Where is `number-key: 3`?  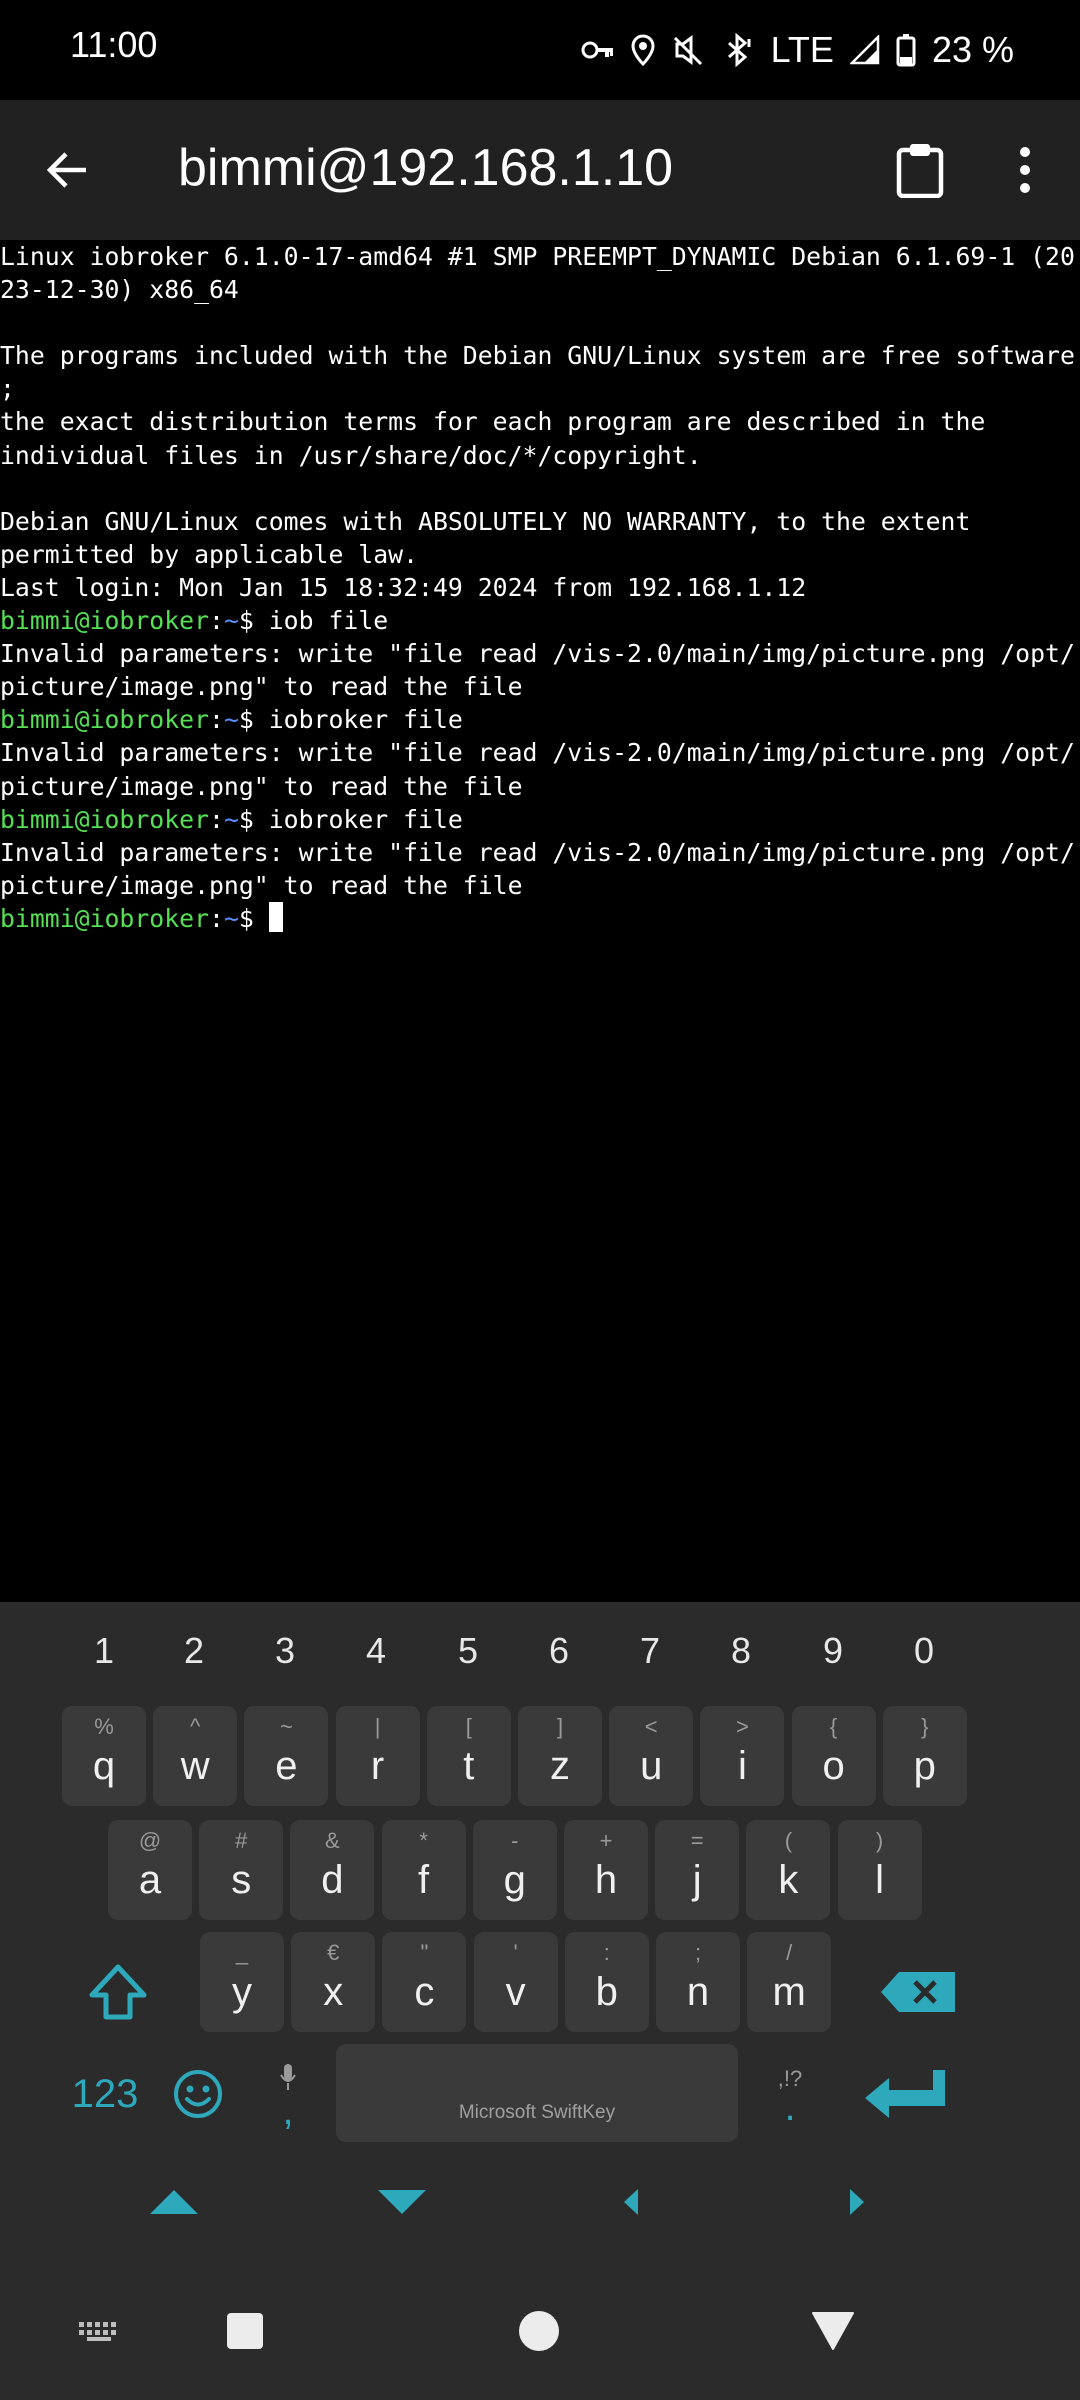 number-key: 3 is located at coordinates (285, 1651).